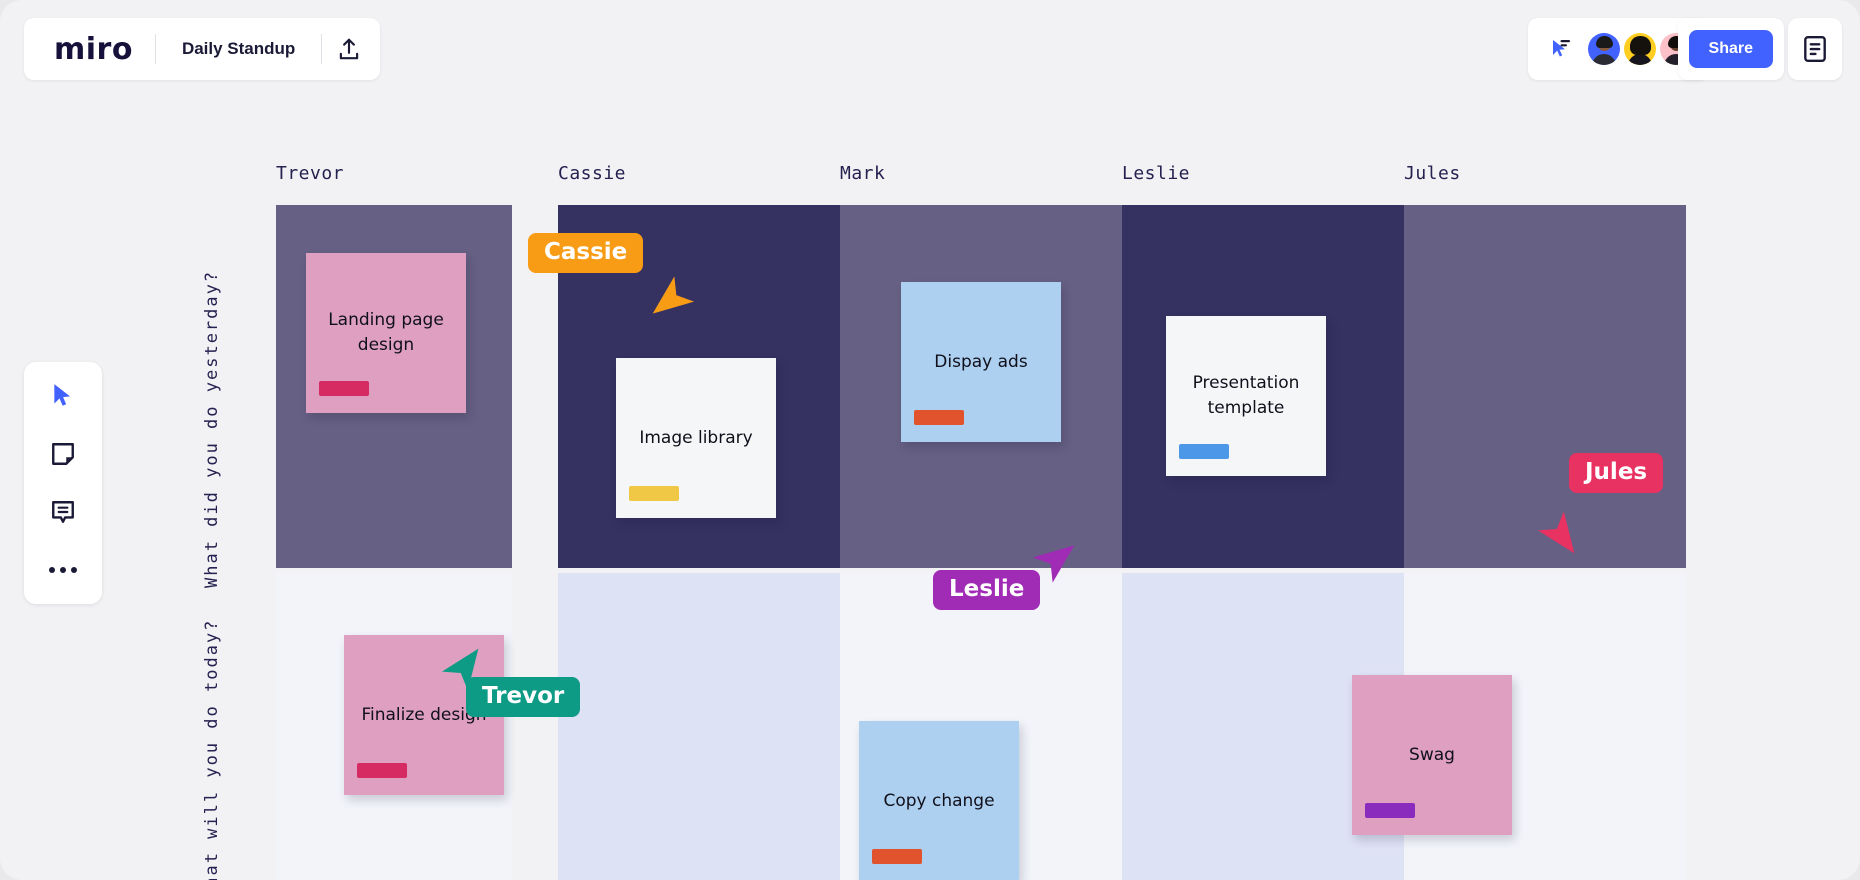 This screenshot has width=1860, height=880. What do you see at coordinates (987, 590) in the screenshot?
I see `cursor-name-label: Leslie` at bounding box center [987, 590].